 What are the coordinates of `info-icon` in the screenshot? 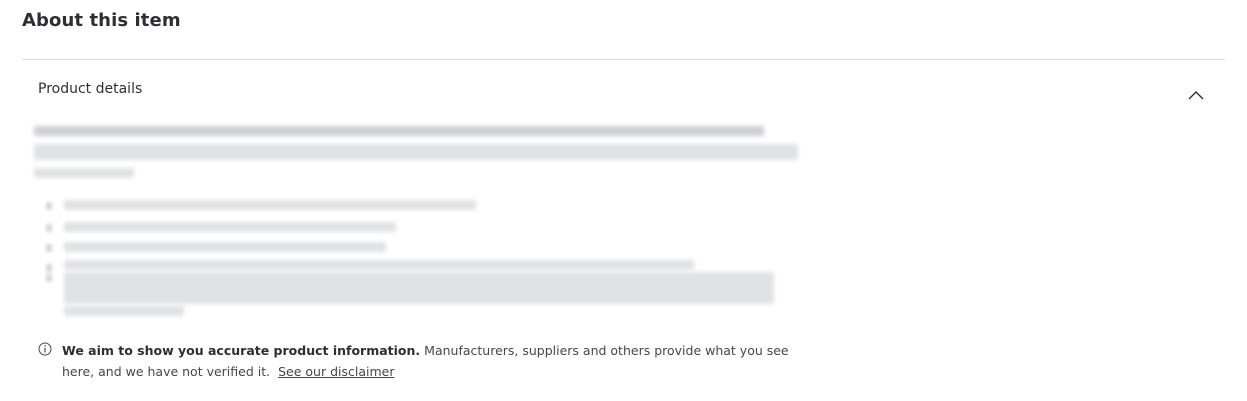 It's located at (45, 349).